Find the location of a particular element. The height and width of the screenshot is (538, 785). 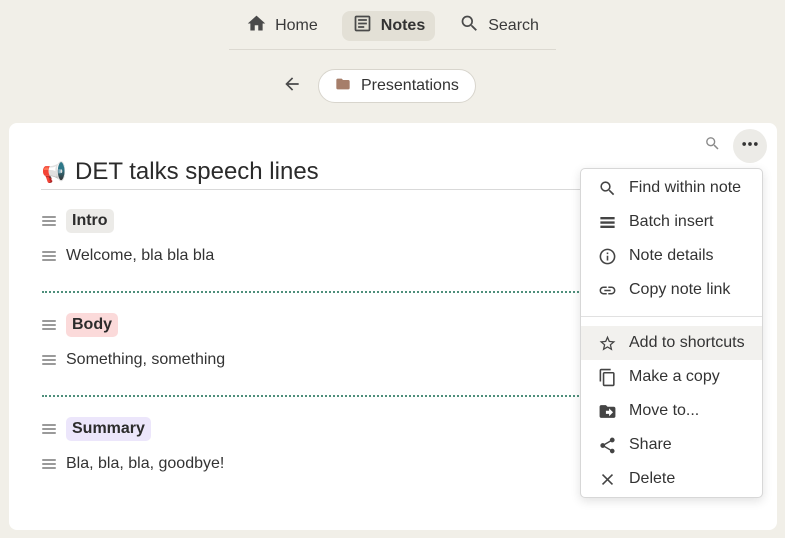

menu-item-batch-insert: Batch insert is located at coordinates (671, 222).